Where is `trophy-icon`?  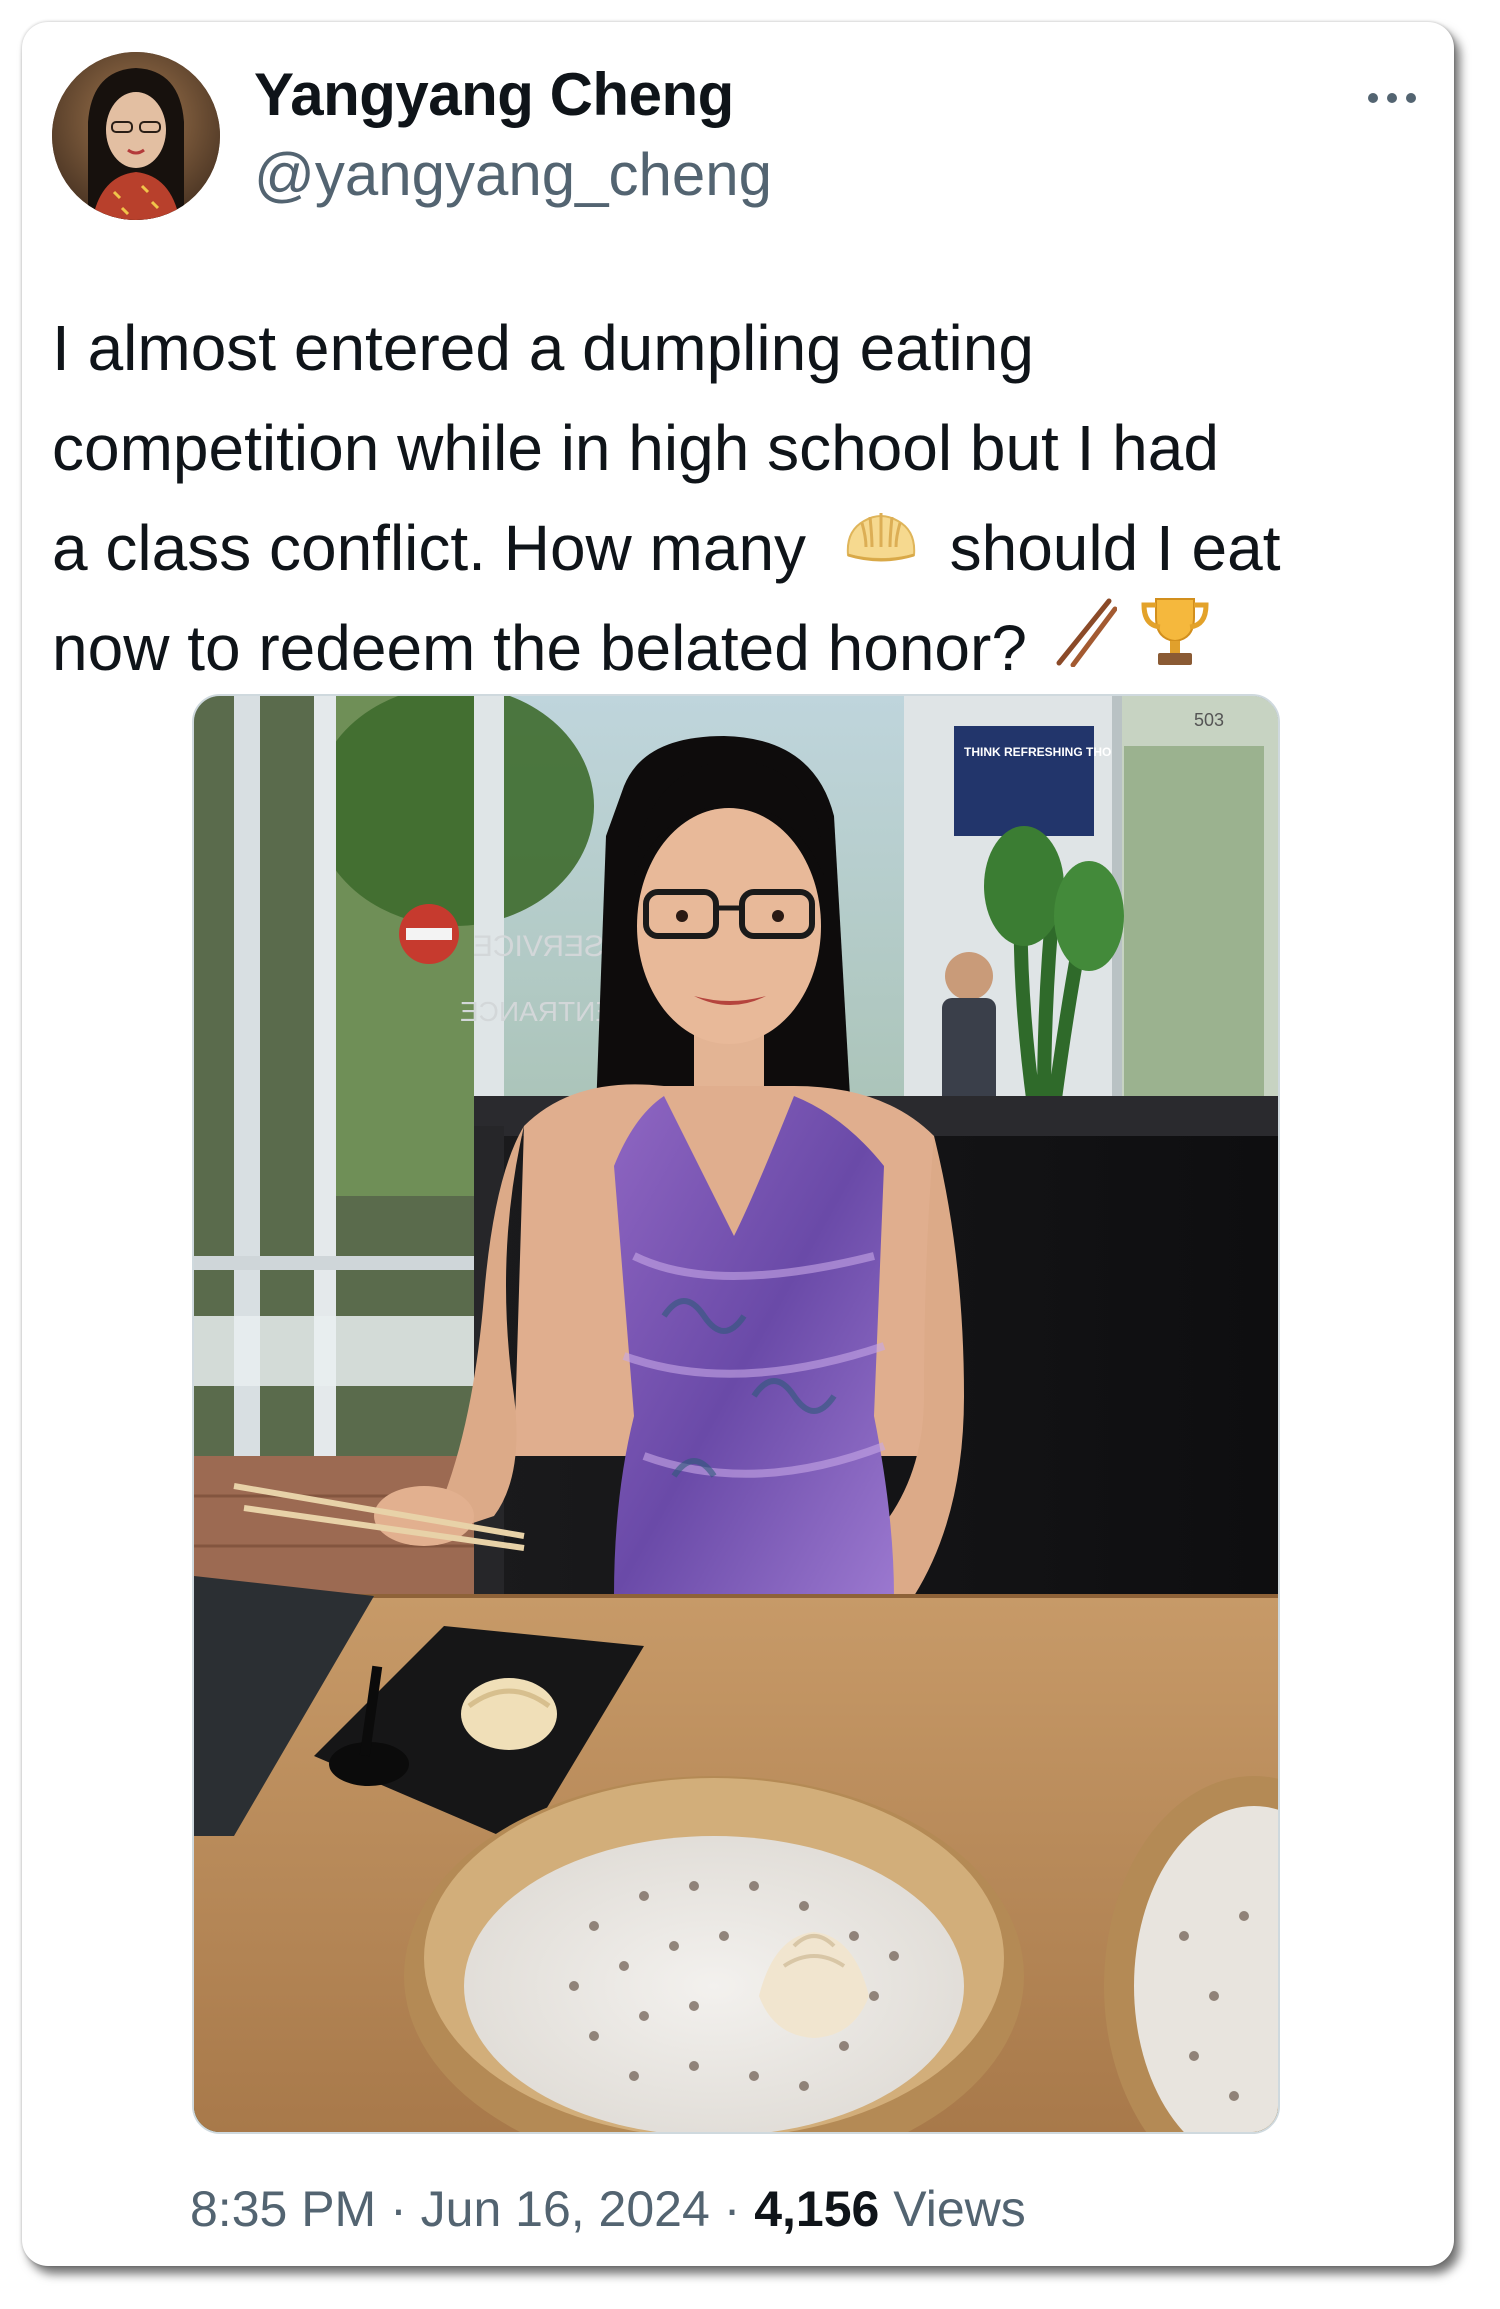 trophy-icon is located at coordinates (1175, 645).